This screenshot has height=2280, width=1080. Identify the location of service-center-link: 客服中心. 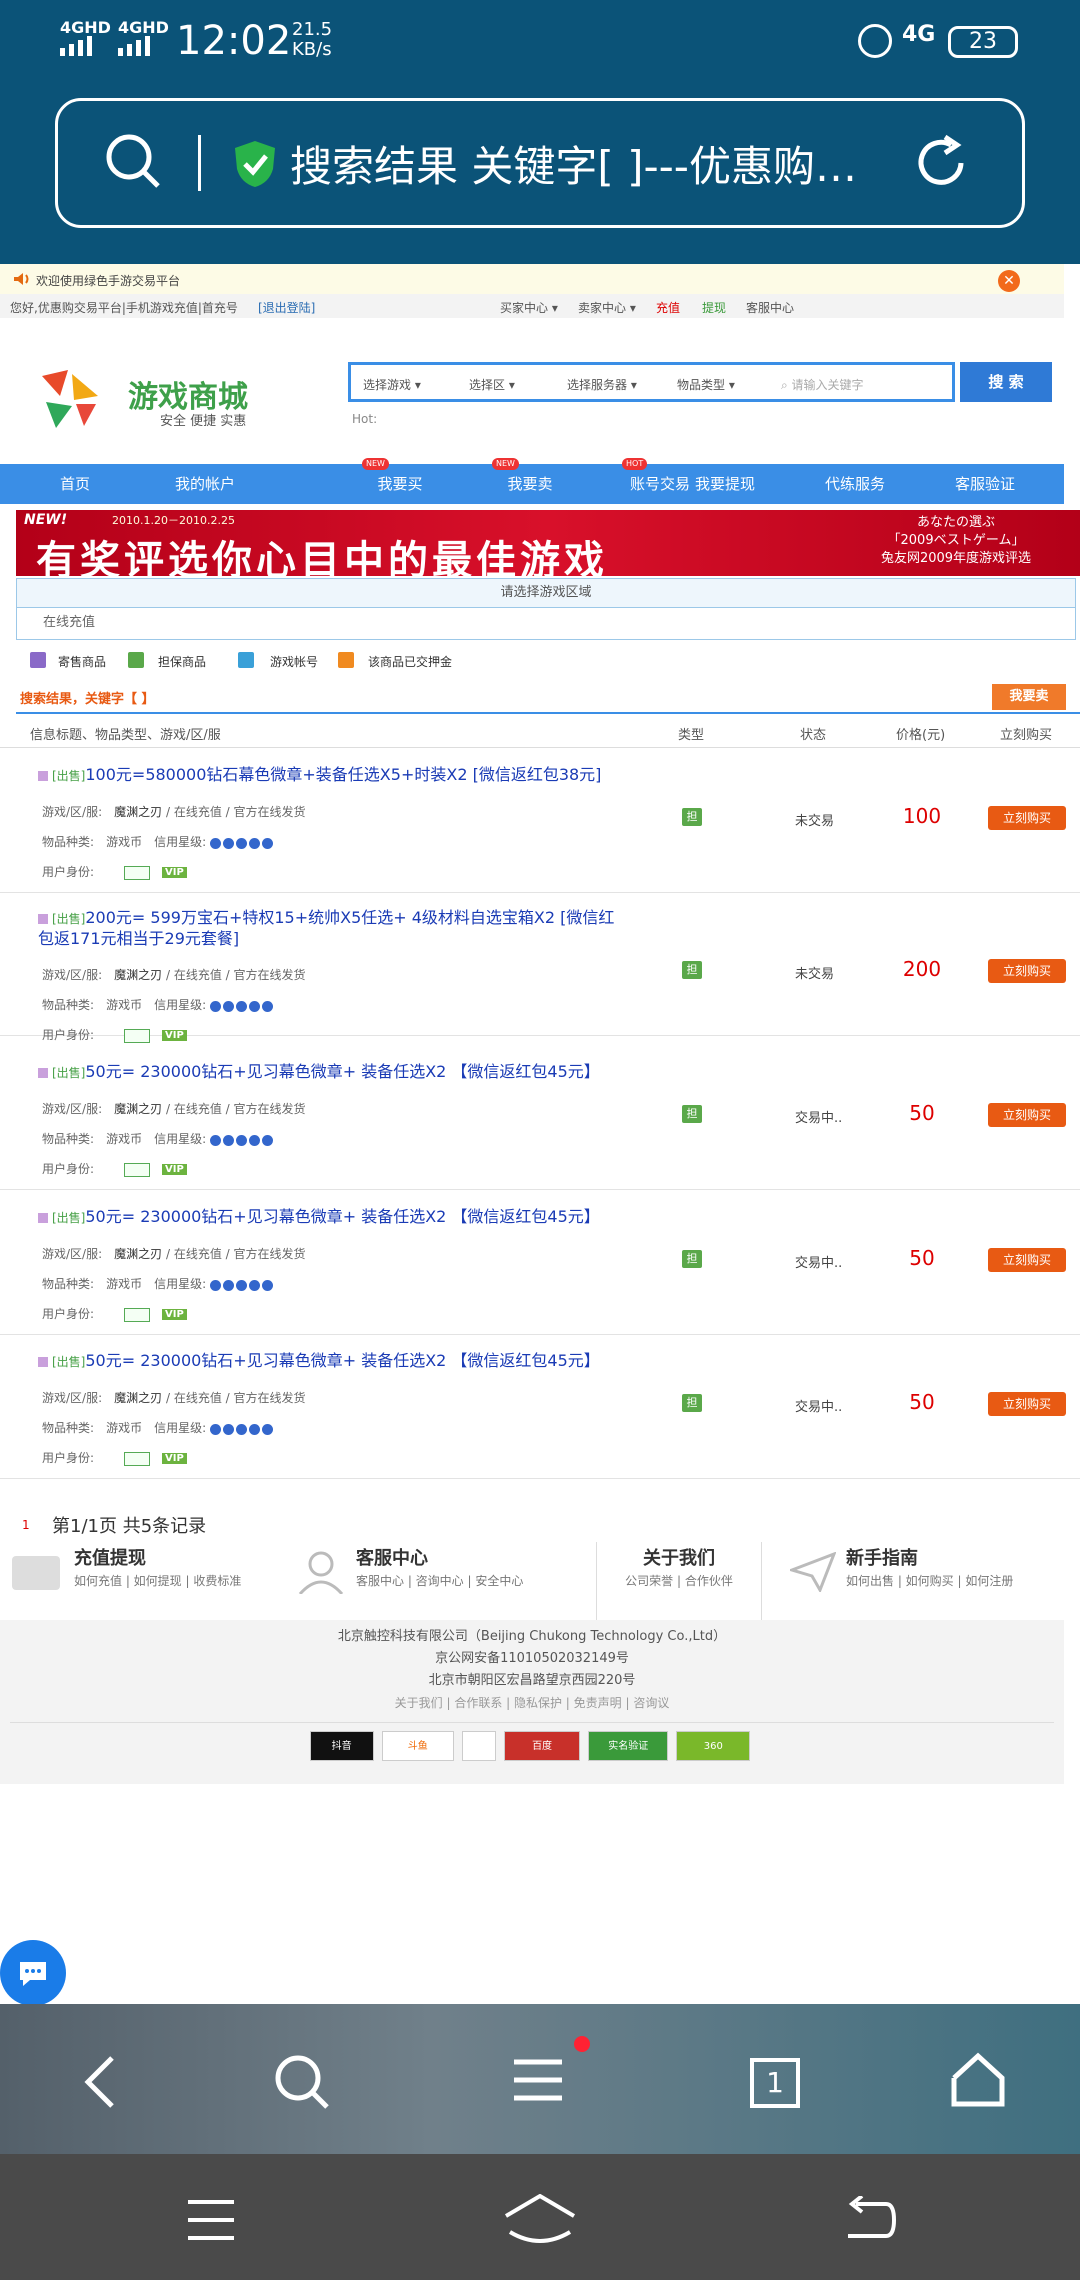
(770, 307).